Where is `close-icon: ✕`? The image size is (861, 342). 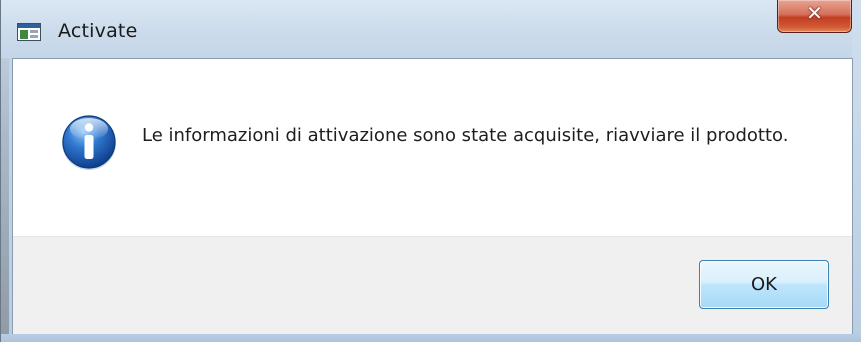 close-icon: ✕ is located at coordinates (814, 13).